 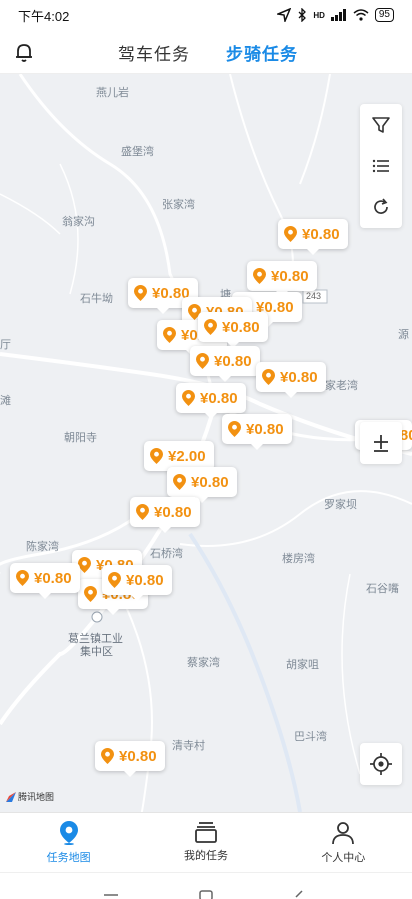 I want to click on map-pin-icon, so click(x=68, y=833).